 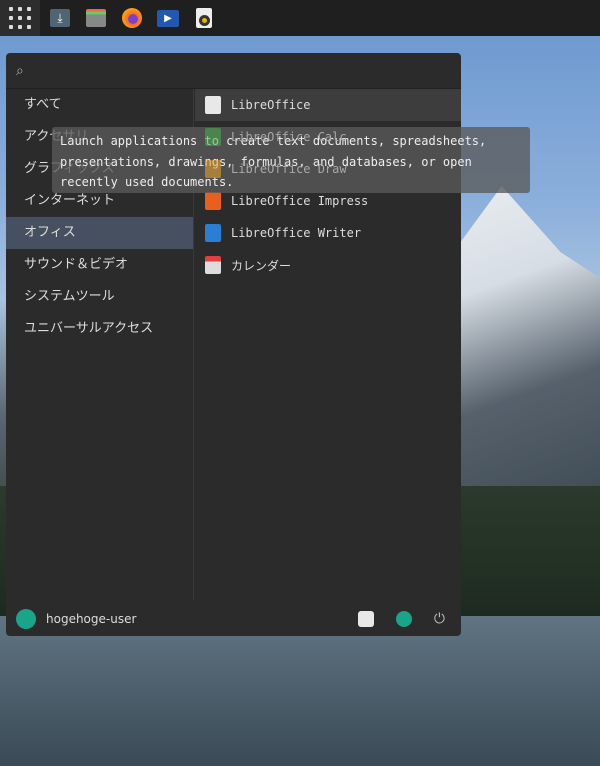 What do you see at coordinates (261, 265) in the screenshot?
I see `app-label: カレンダー` at bounding box center [261, 265].